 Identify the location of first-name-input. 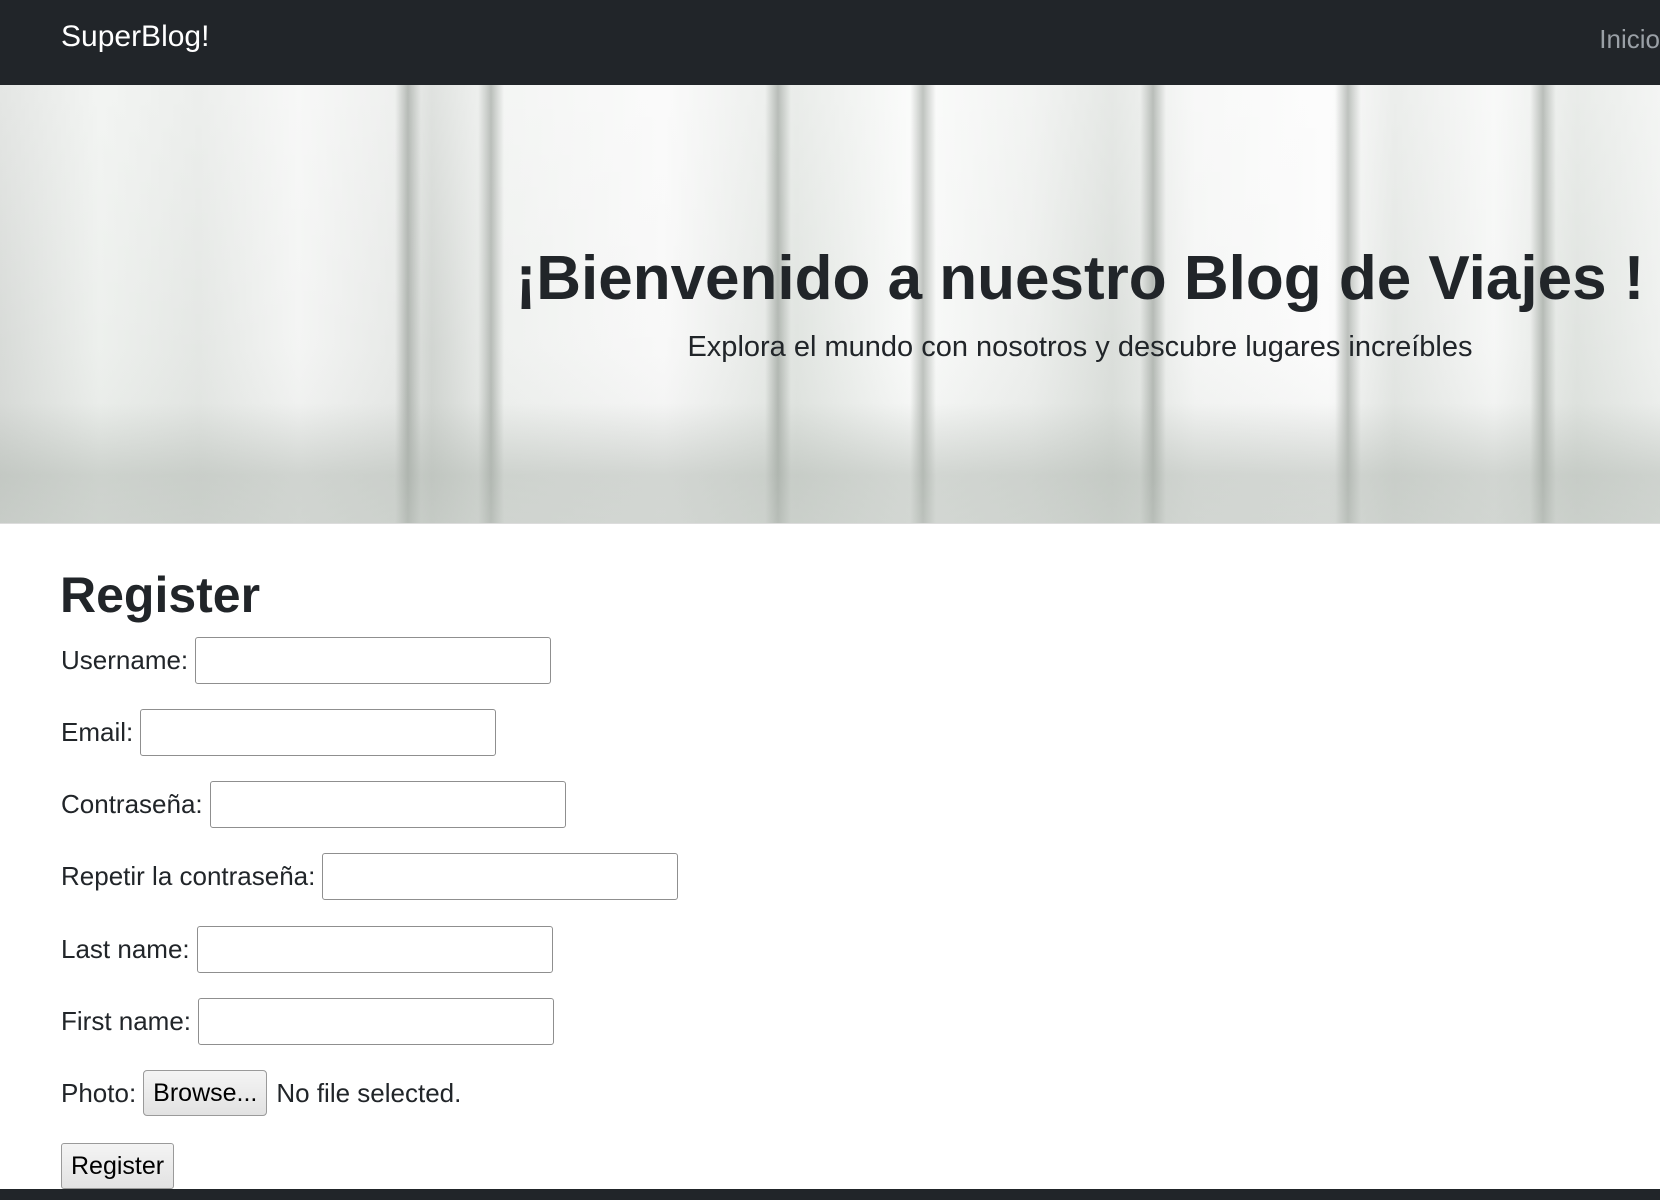
(376, 1021).